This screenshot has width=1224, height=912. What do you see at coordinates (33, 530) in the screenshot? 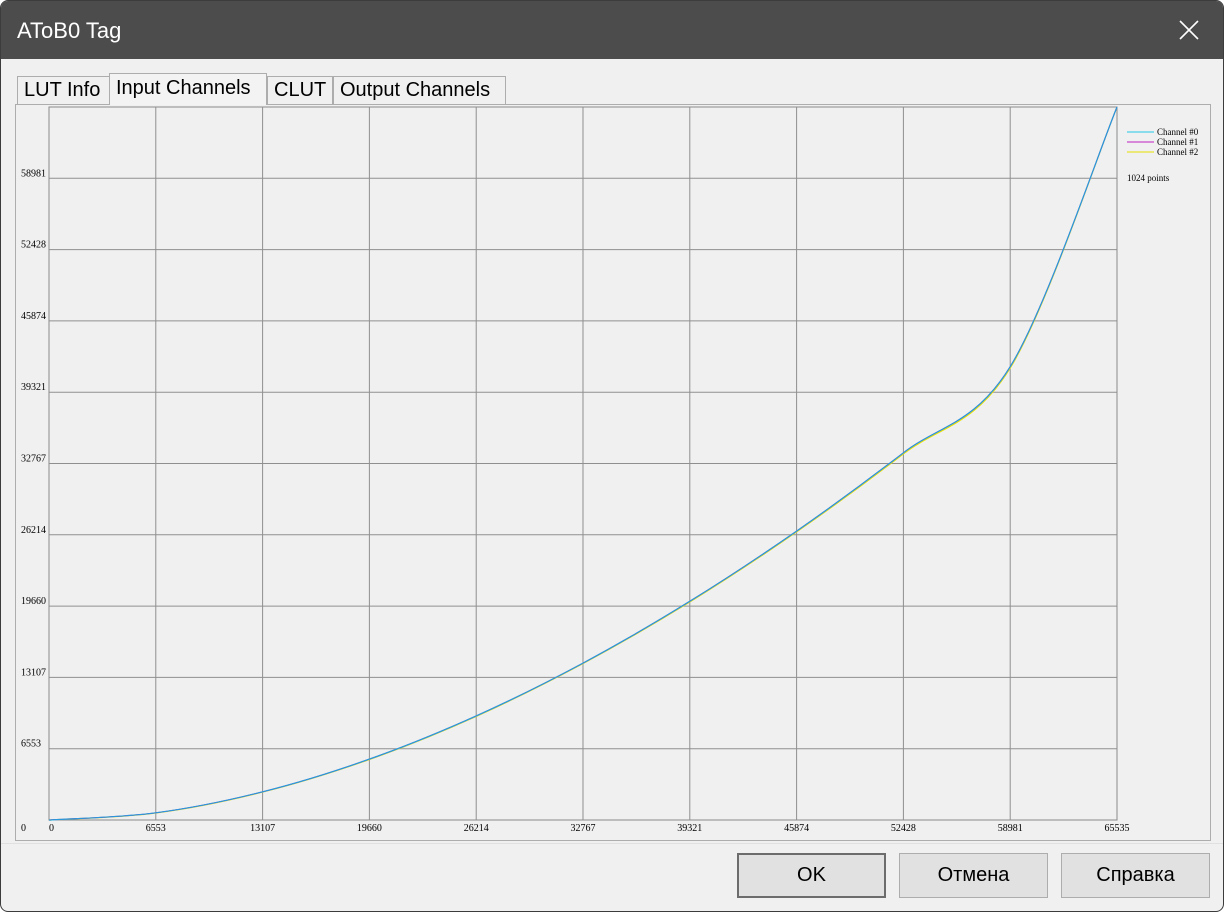
I see `y-tick-label: 26214` at bounding box center [33, 530].